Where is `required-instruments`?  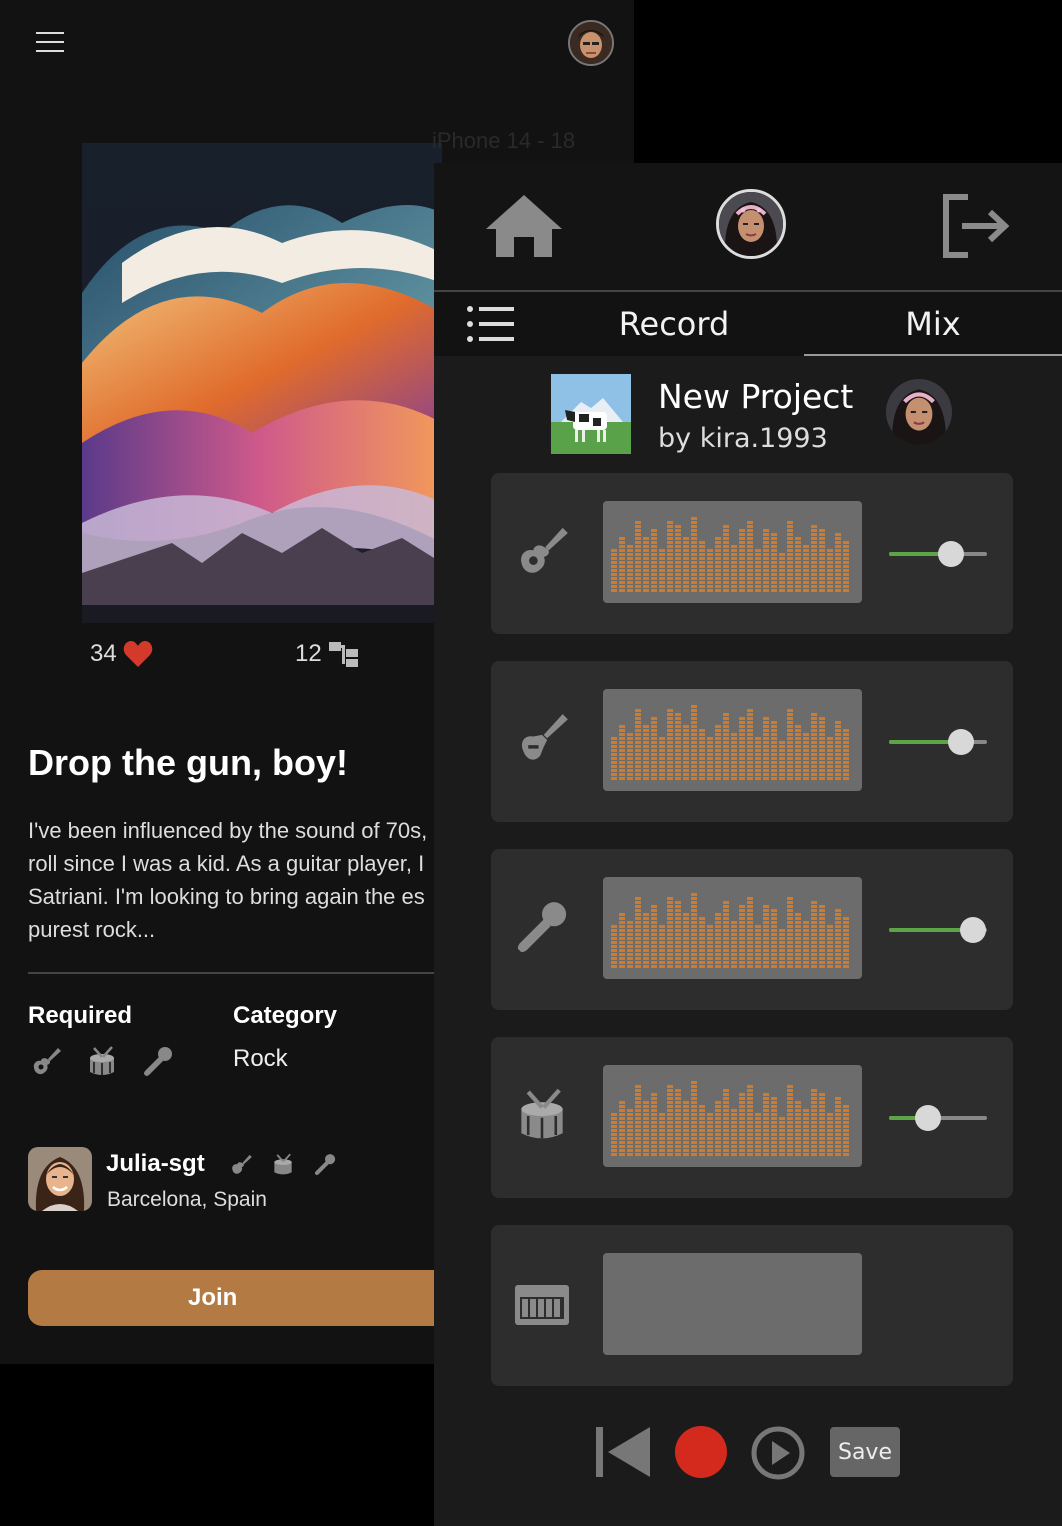 required-instruments is located at coordinates (102, 1062).